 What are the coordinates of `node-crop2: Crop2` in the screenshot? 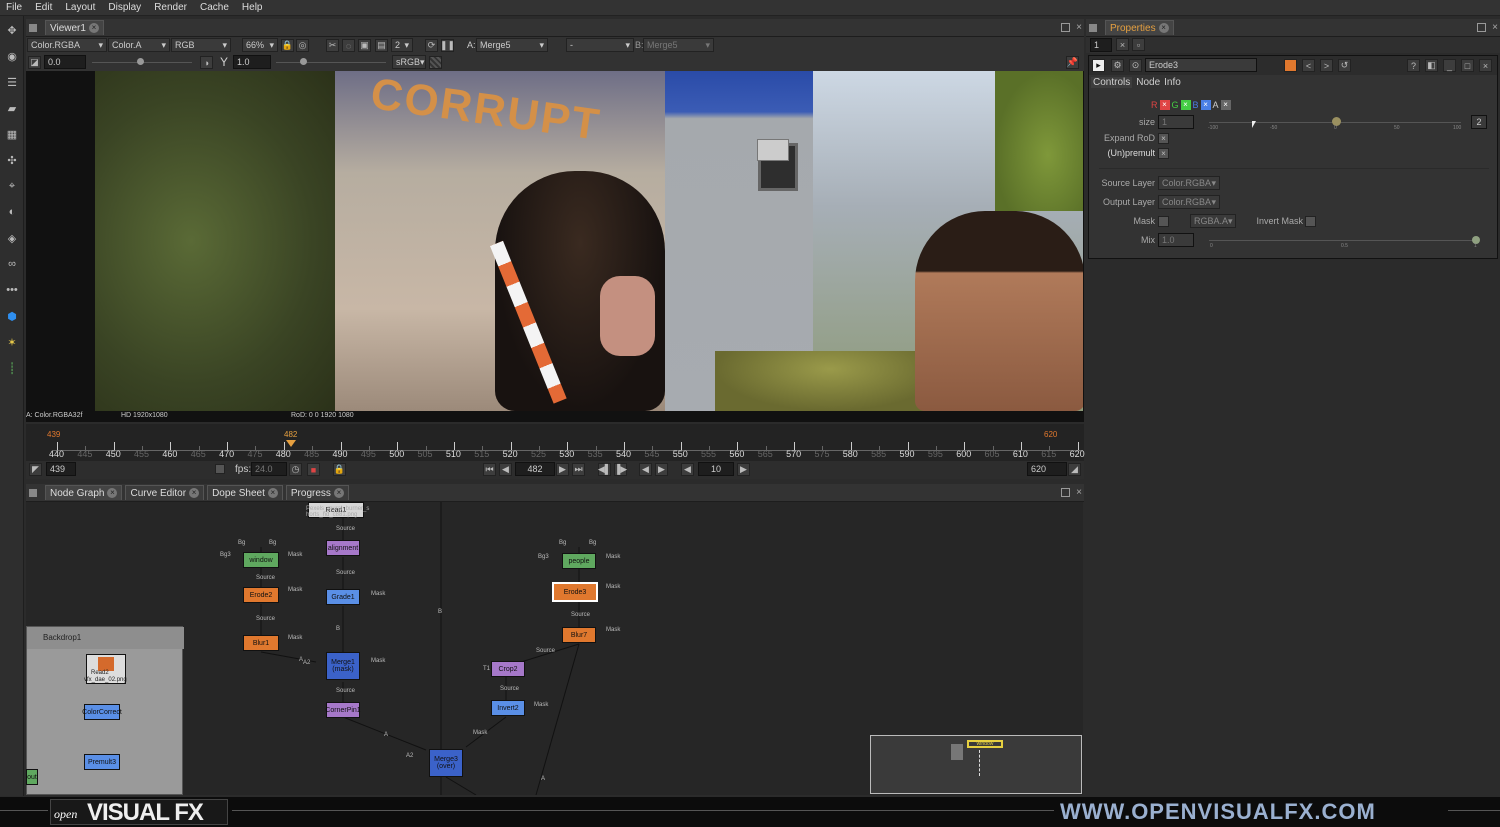 It's located at (508, 669).